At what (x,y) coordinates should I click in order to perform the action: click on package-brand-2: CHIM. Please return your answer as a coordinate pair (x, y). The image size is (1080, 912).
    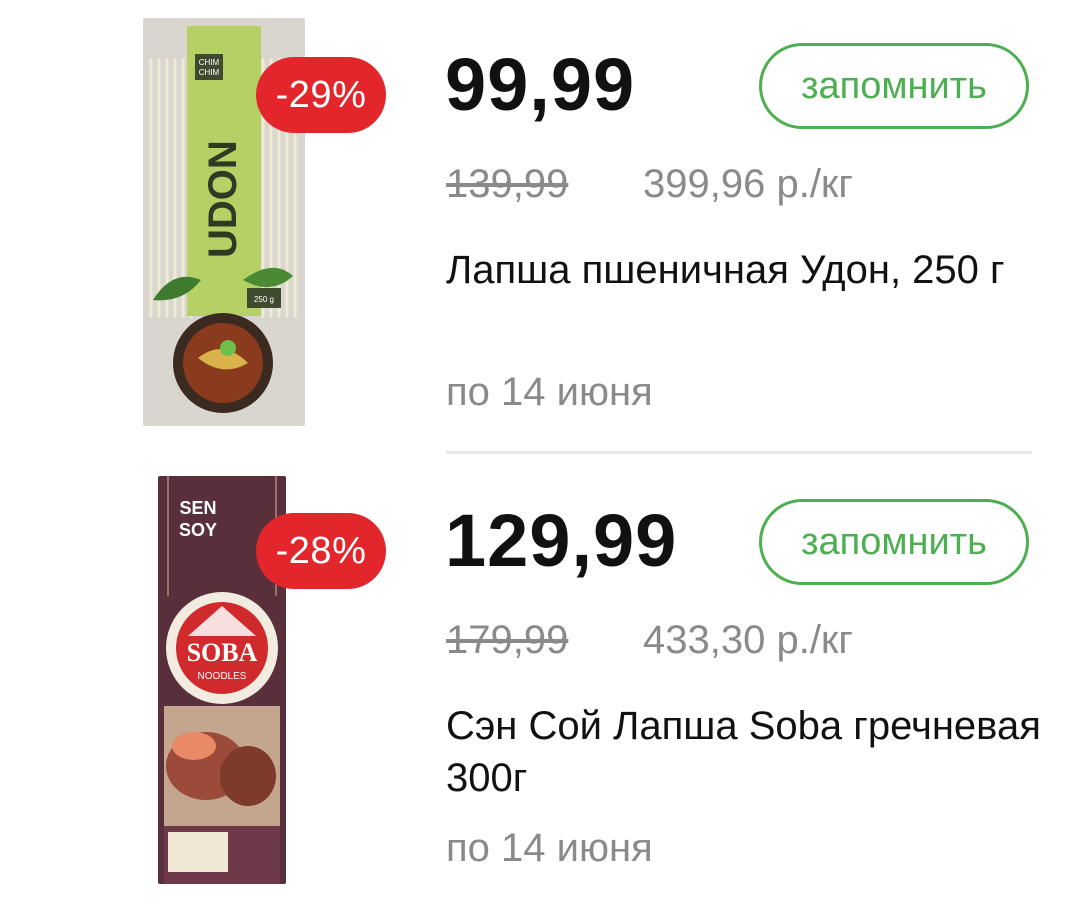
    Looking at the image, I should click on (209, 72).